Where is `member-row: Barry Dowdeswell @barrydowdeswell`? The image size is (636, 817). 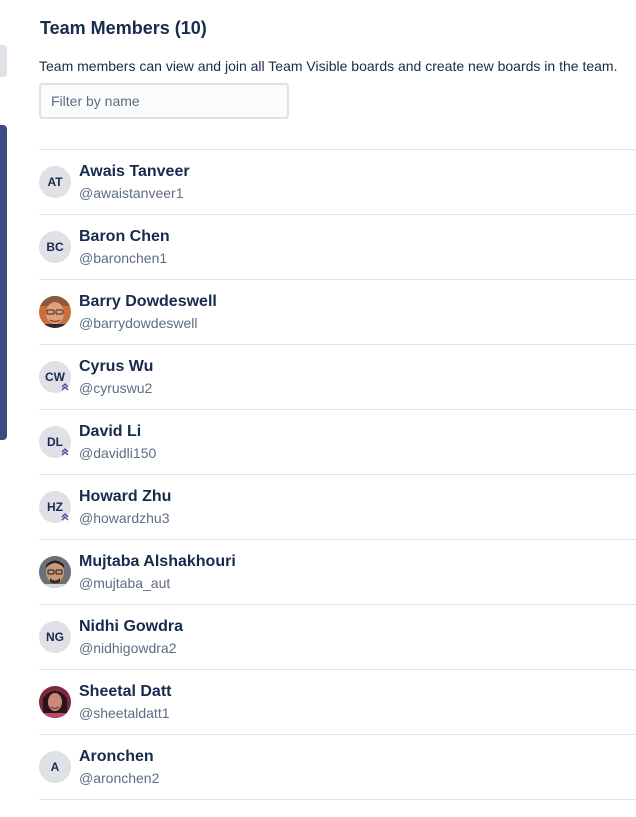 member-row: Barry Dowdeswell @barrydowdeswell is located at coordinates (337, 312).